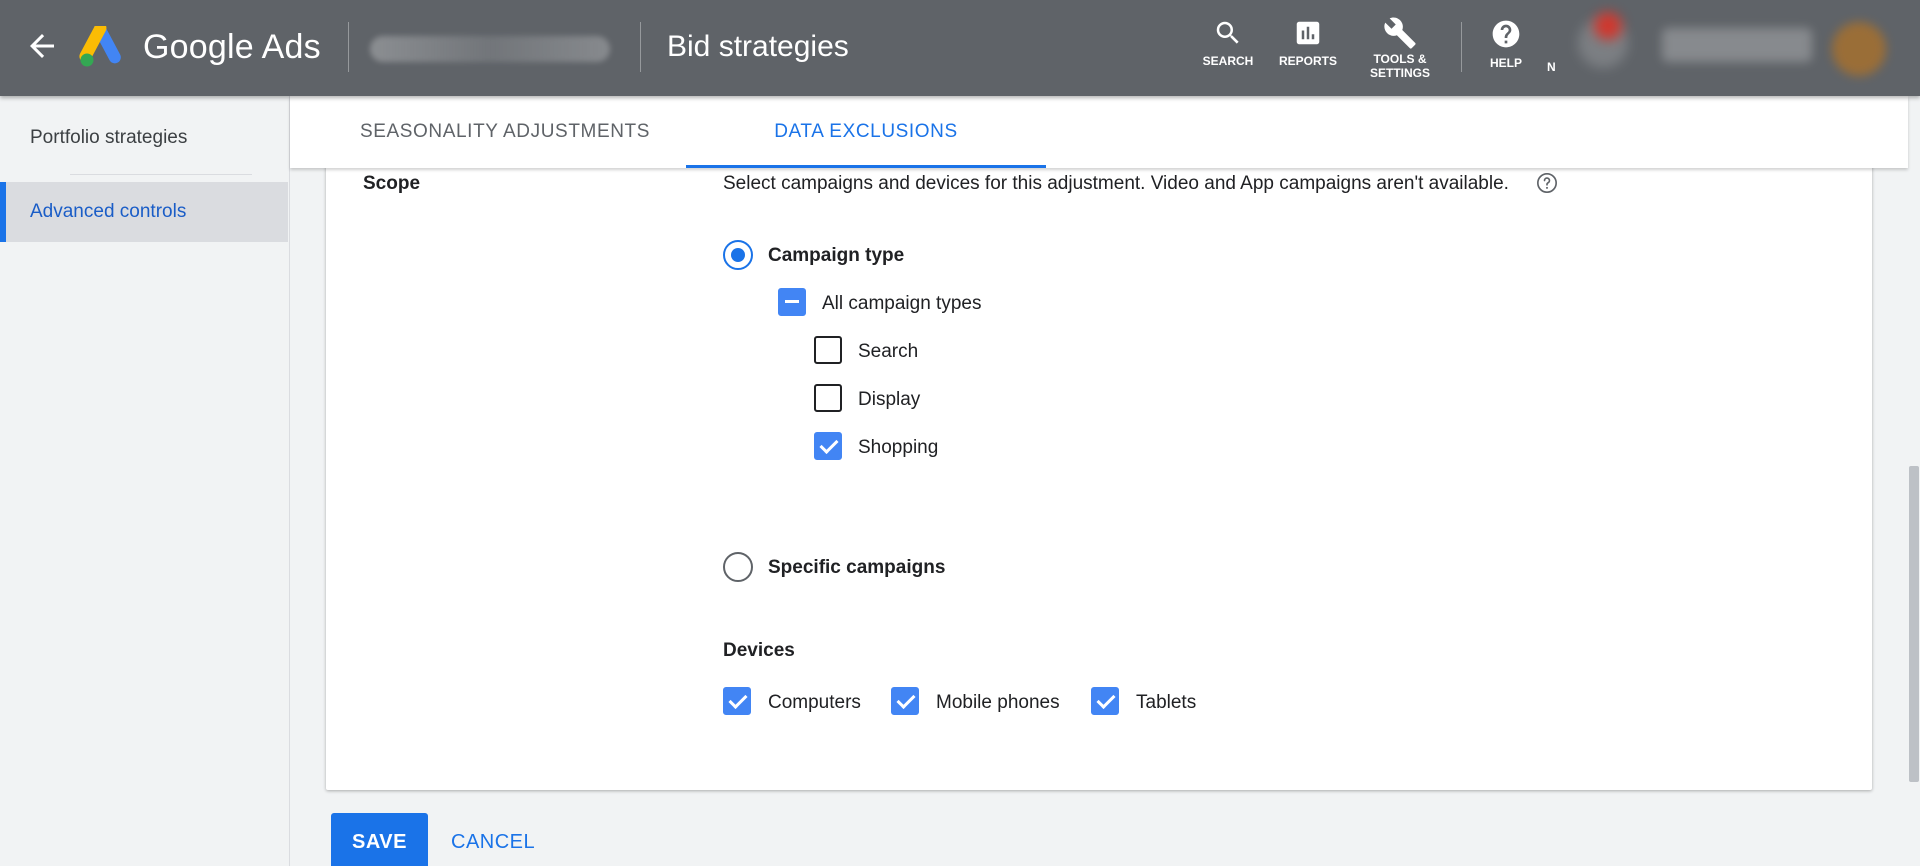 This screenshot has width=1920, height=866. What do you see at coordinates (738, 567) in the screenshot?
I see `specific-campaigns-radio` at bounding box center [738, 567].